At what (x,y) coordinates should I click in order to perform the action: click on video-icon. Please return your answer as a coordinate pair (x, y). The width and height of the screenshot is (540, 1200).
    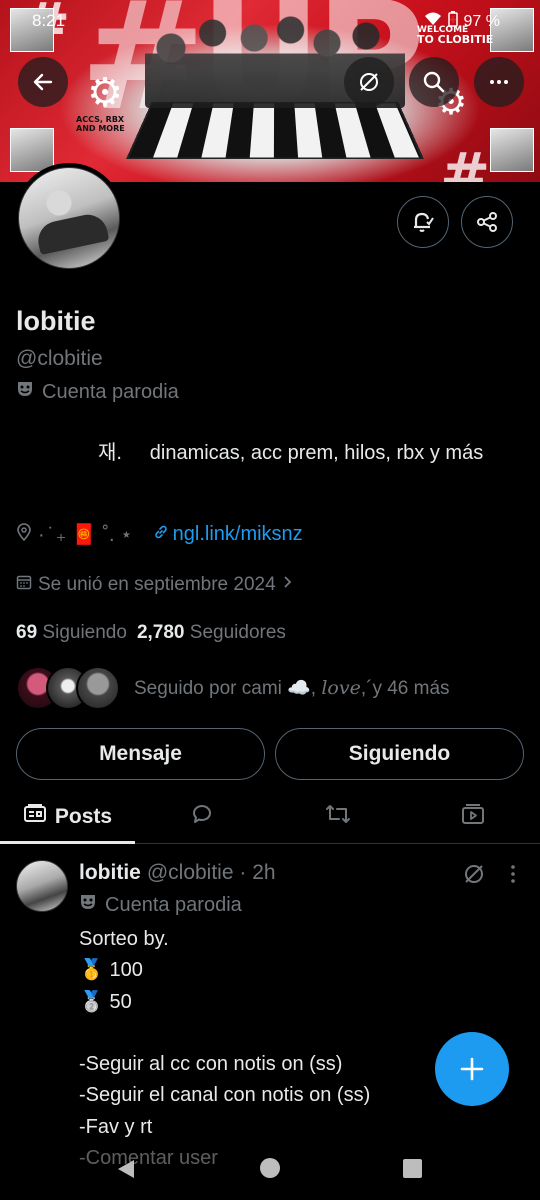
    Looking at the image, I should click on (473, 817).